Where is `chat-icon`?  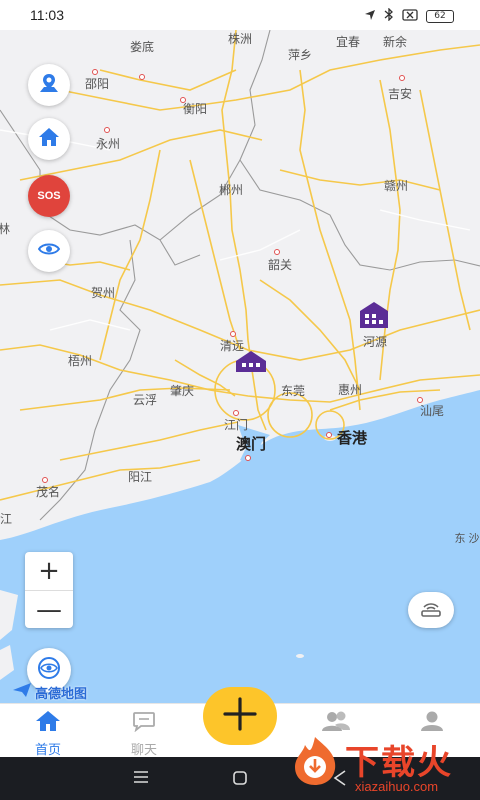
chat-icon is located at coordinates (144, 724).